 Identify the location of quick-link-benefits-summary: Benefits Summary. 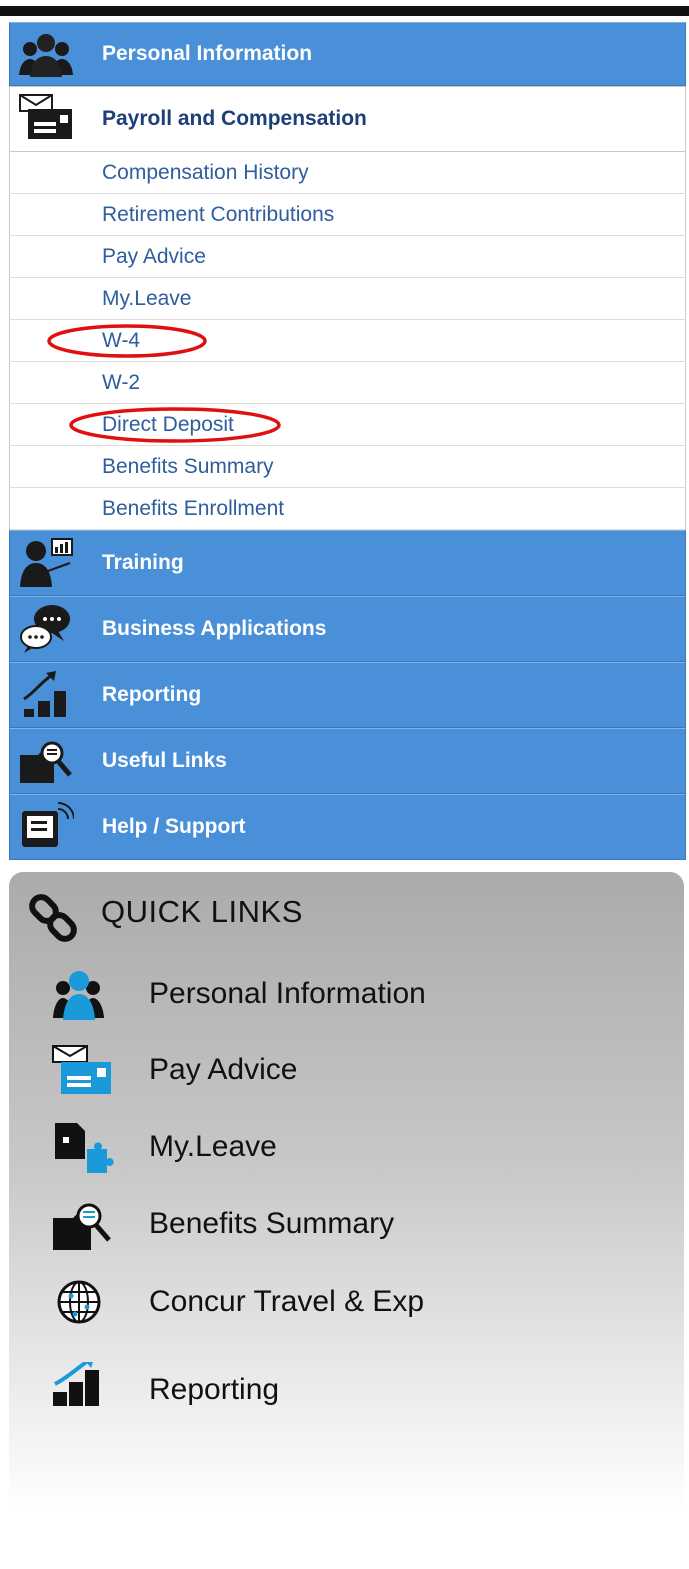
(346, 1224).